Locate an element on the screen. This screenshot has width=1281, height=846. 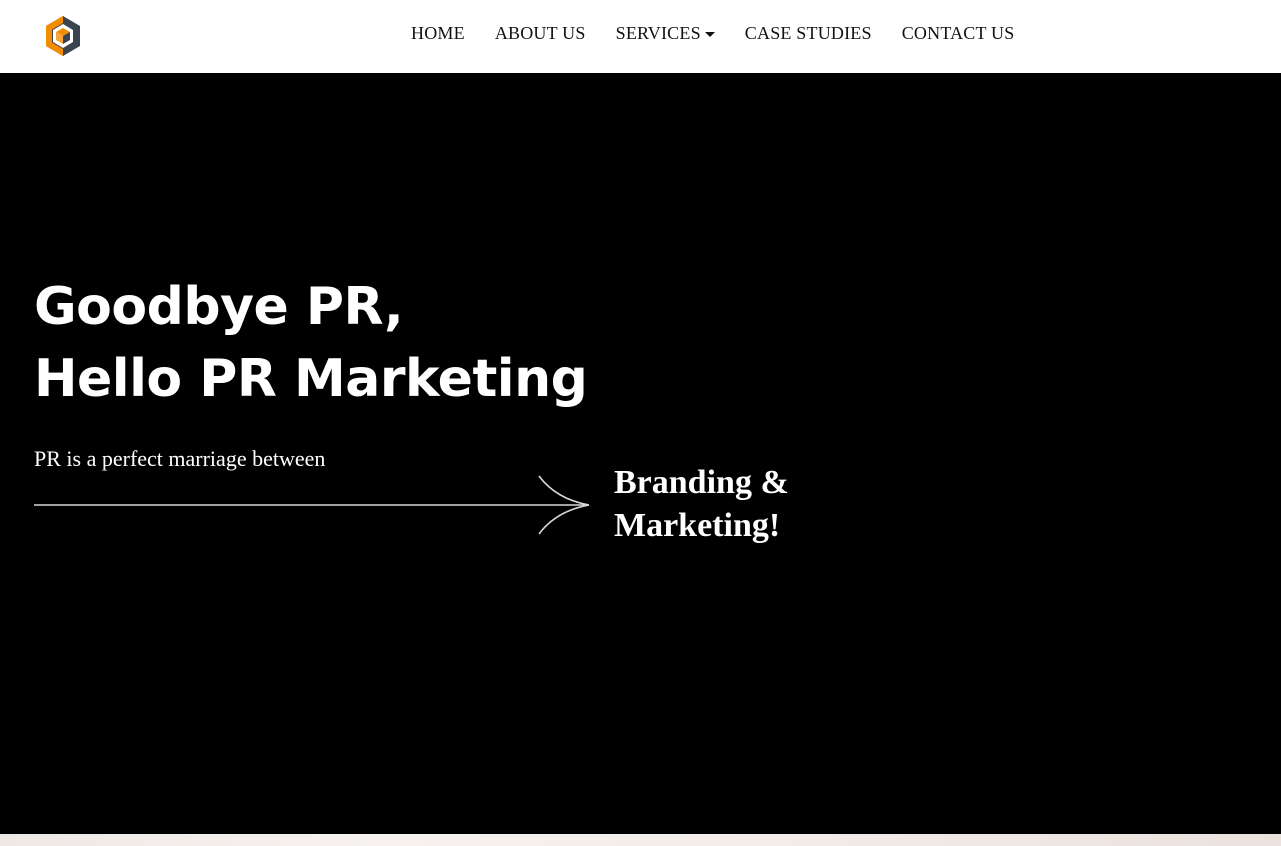
arrow-right-icon is located at coordinates (312, 505).